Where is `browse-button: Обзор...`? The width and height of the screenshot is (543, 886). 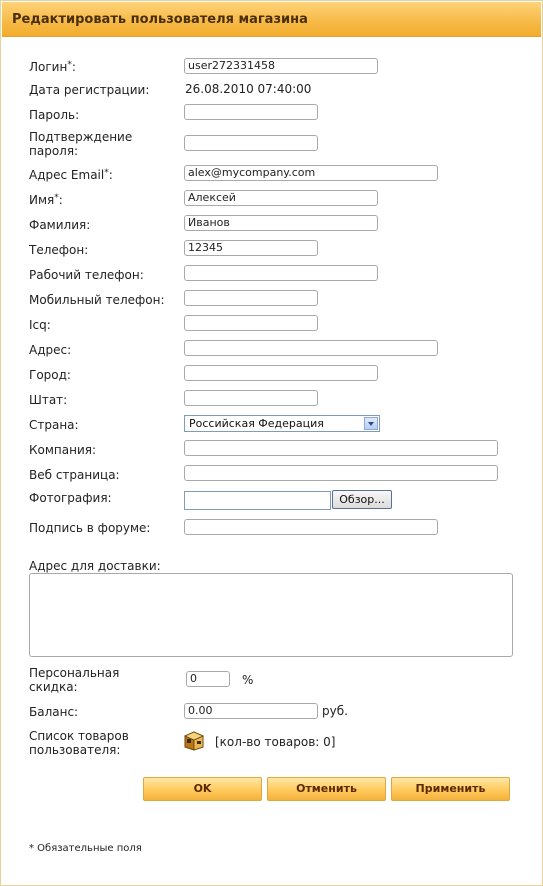 browse-button: Обзор... is located at coordinates (362, 499).